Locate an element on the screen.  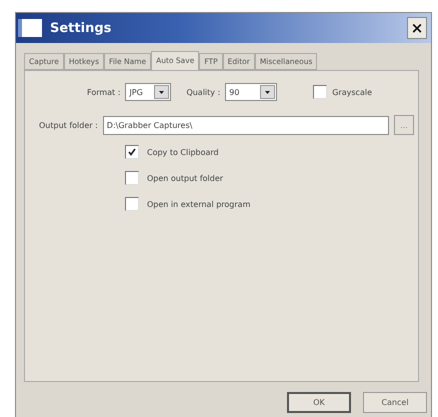
check-icon is located at coordinates (132, 152).